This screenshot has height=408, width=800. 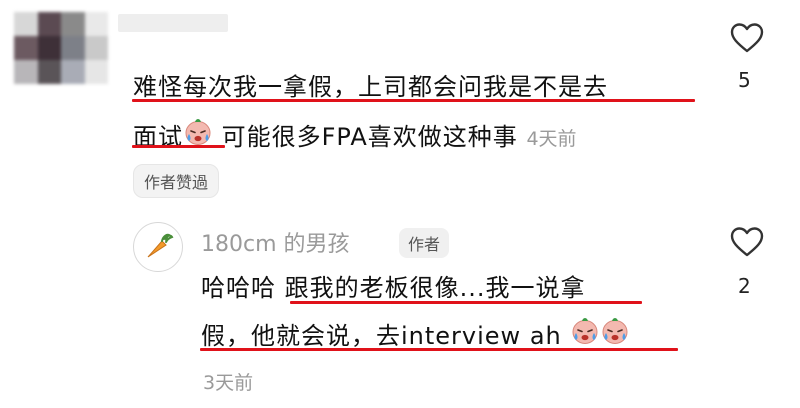 What do you see at coordinates (365, 137) in the screenshot?
I see `comment-line-2-rest: 可能很多FPA喜欢做这种事` at bounding box center [365, 137].